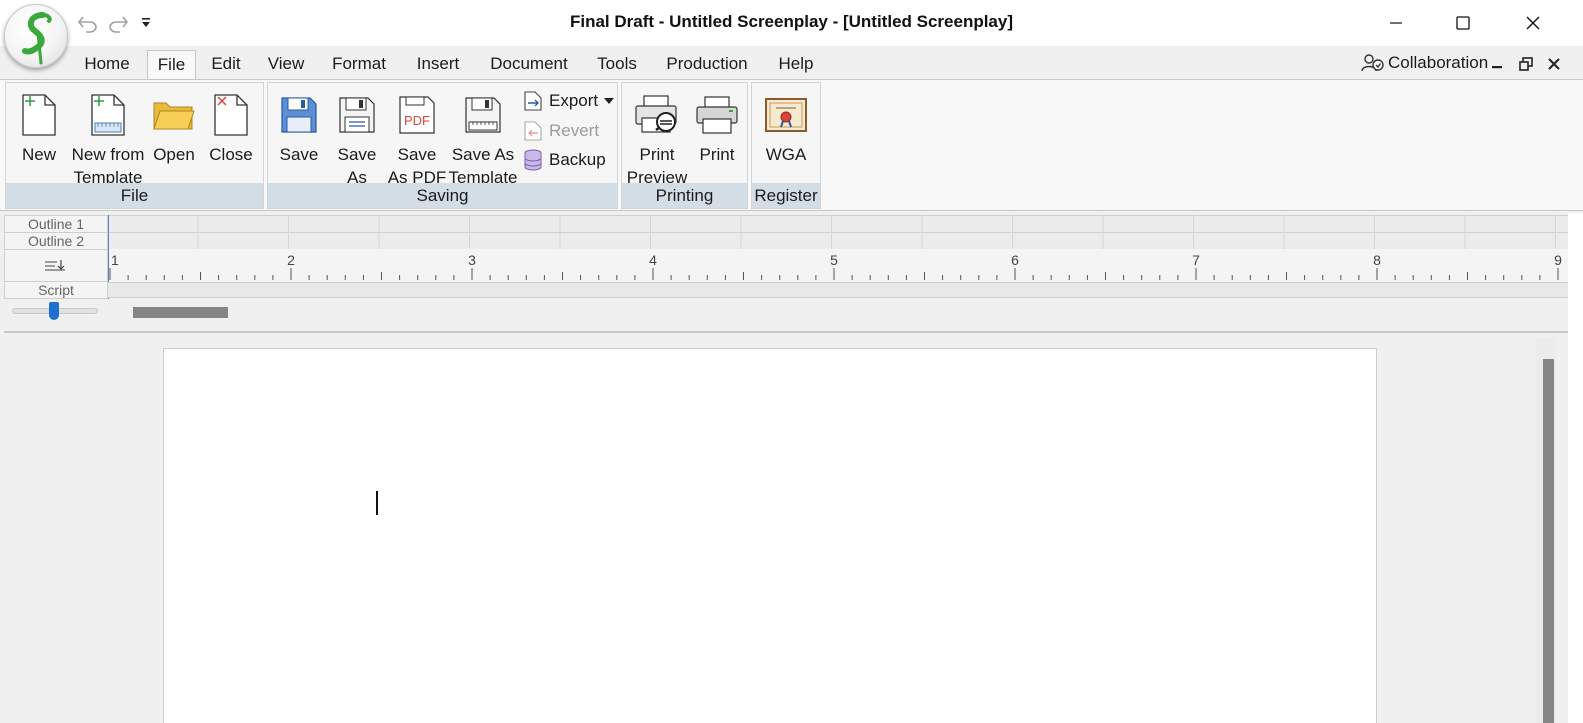 The image size is (1583, 723). Describe the element at coordinates (107, 64) in the screenshot. I see `tab-home: Home` at that location.